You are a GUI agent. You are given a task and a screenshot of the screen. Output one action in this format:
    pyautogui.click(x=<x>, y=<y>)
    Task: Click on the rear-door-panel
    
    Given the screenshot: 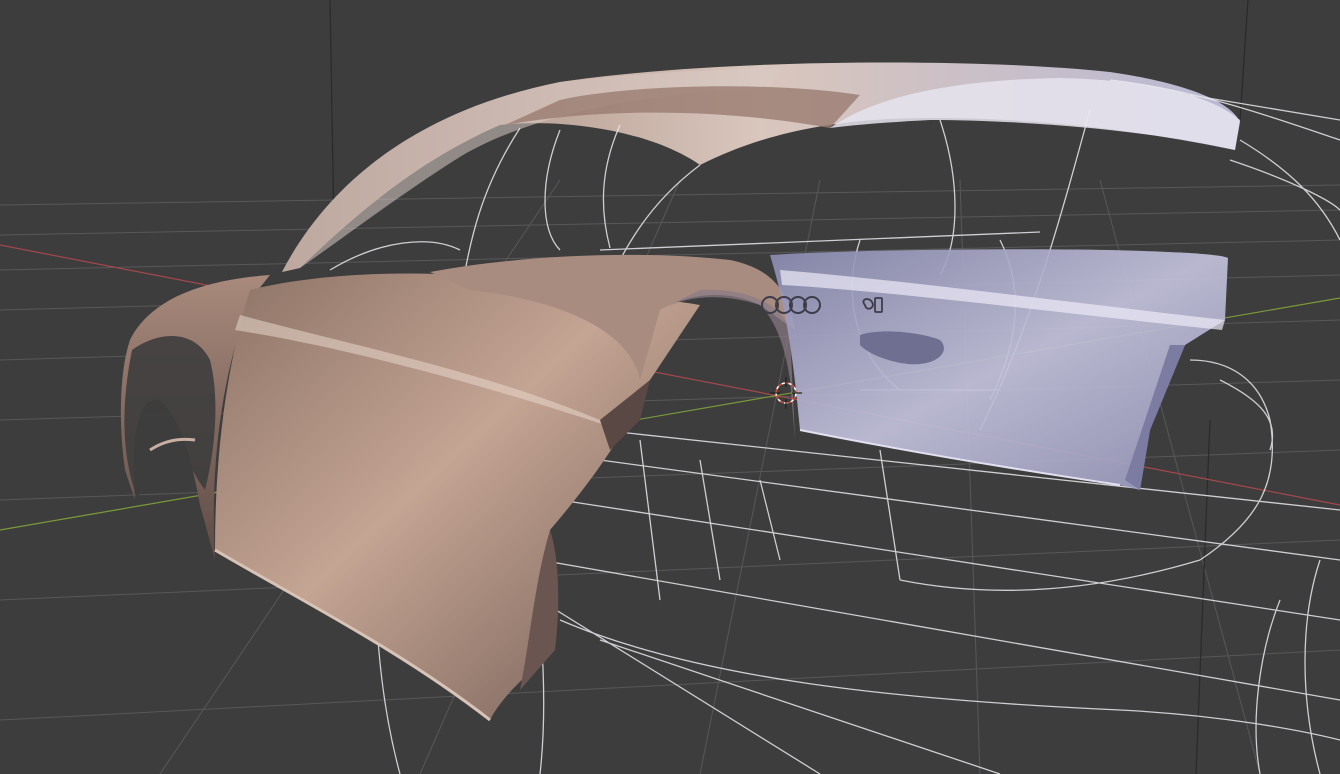 What is the action you would take?
    pyautogui.click(x=999, y=369)
    